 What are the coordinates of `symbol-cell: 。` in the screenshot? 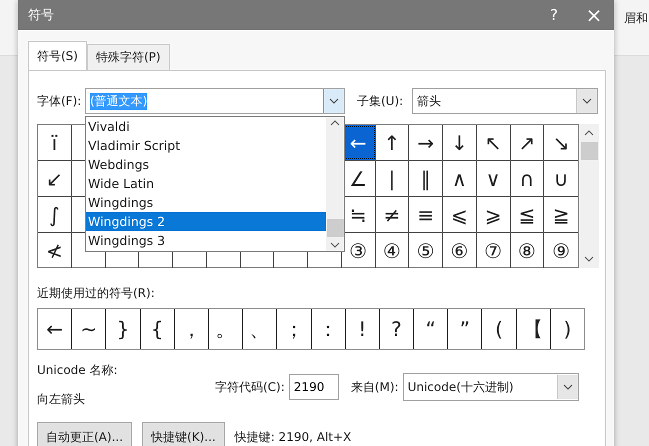 It's located at (226, 329).